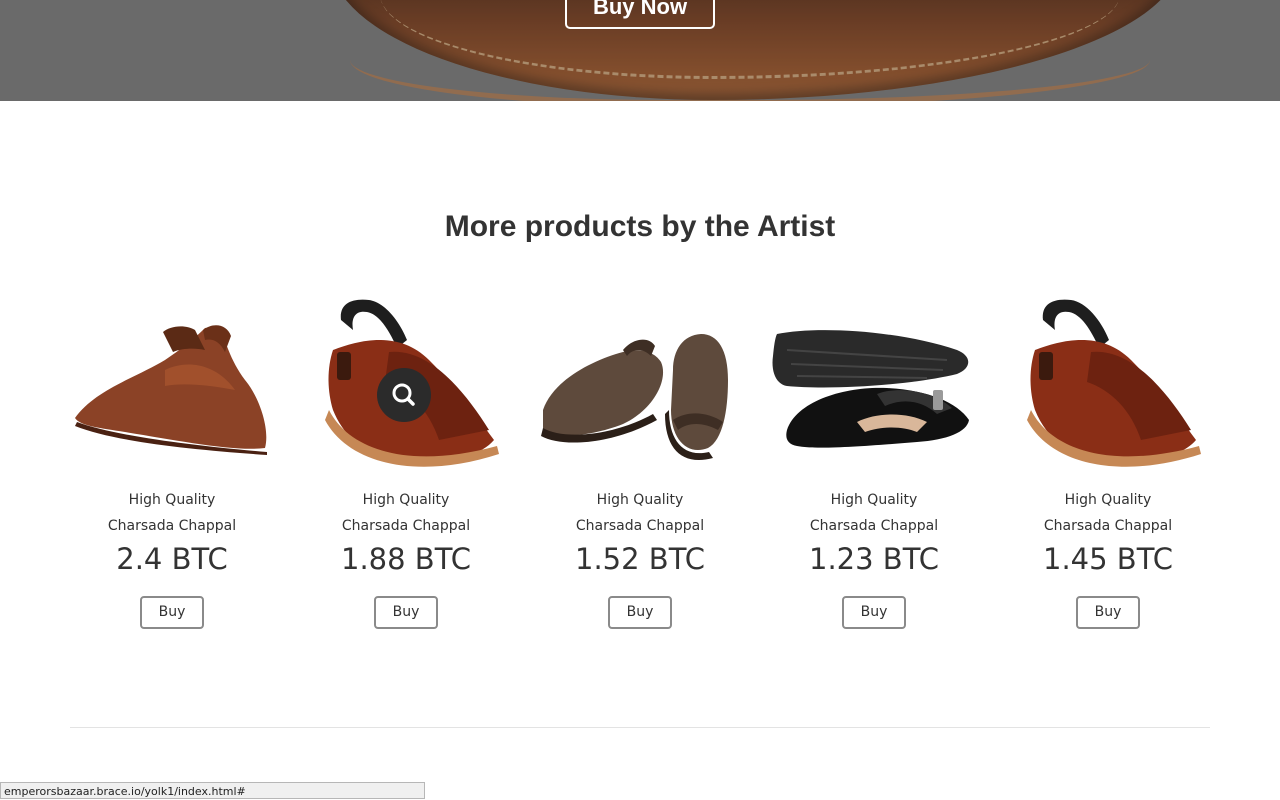  Describe the element at coordinates (634, 397) in the screenshot. I see `dark-brown-sandal-pair-image` at that location.